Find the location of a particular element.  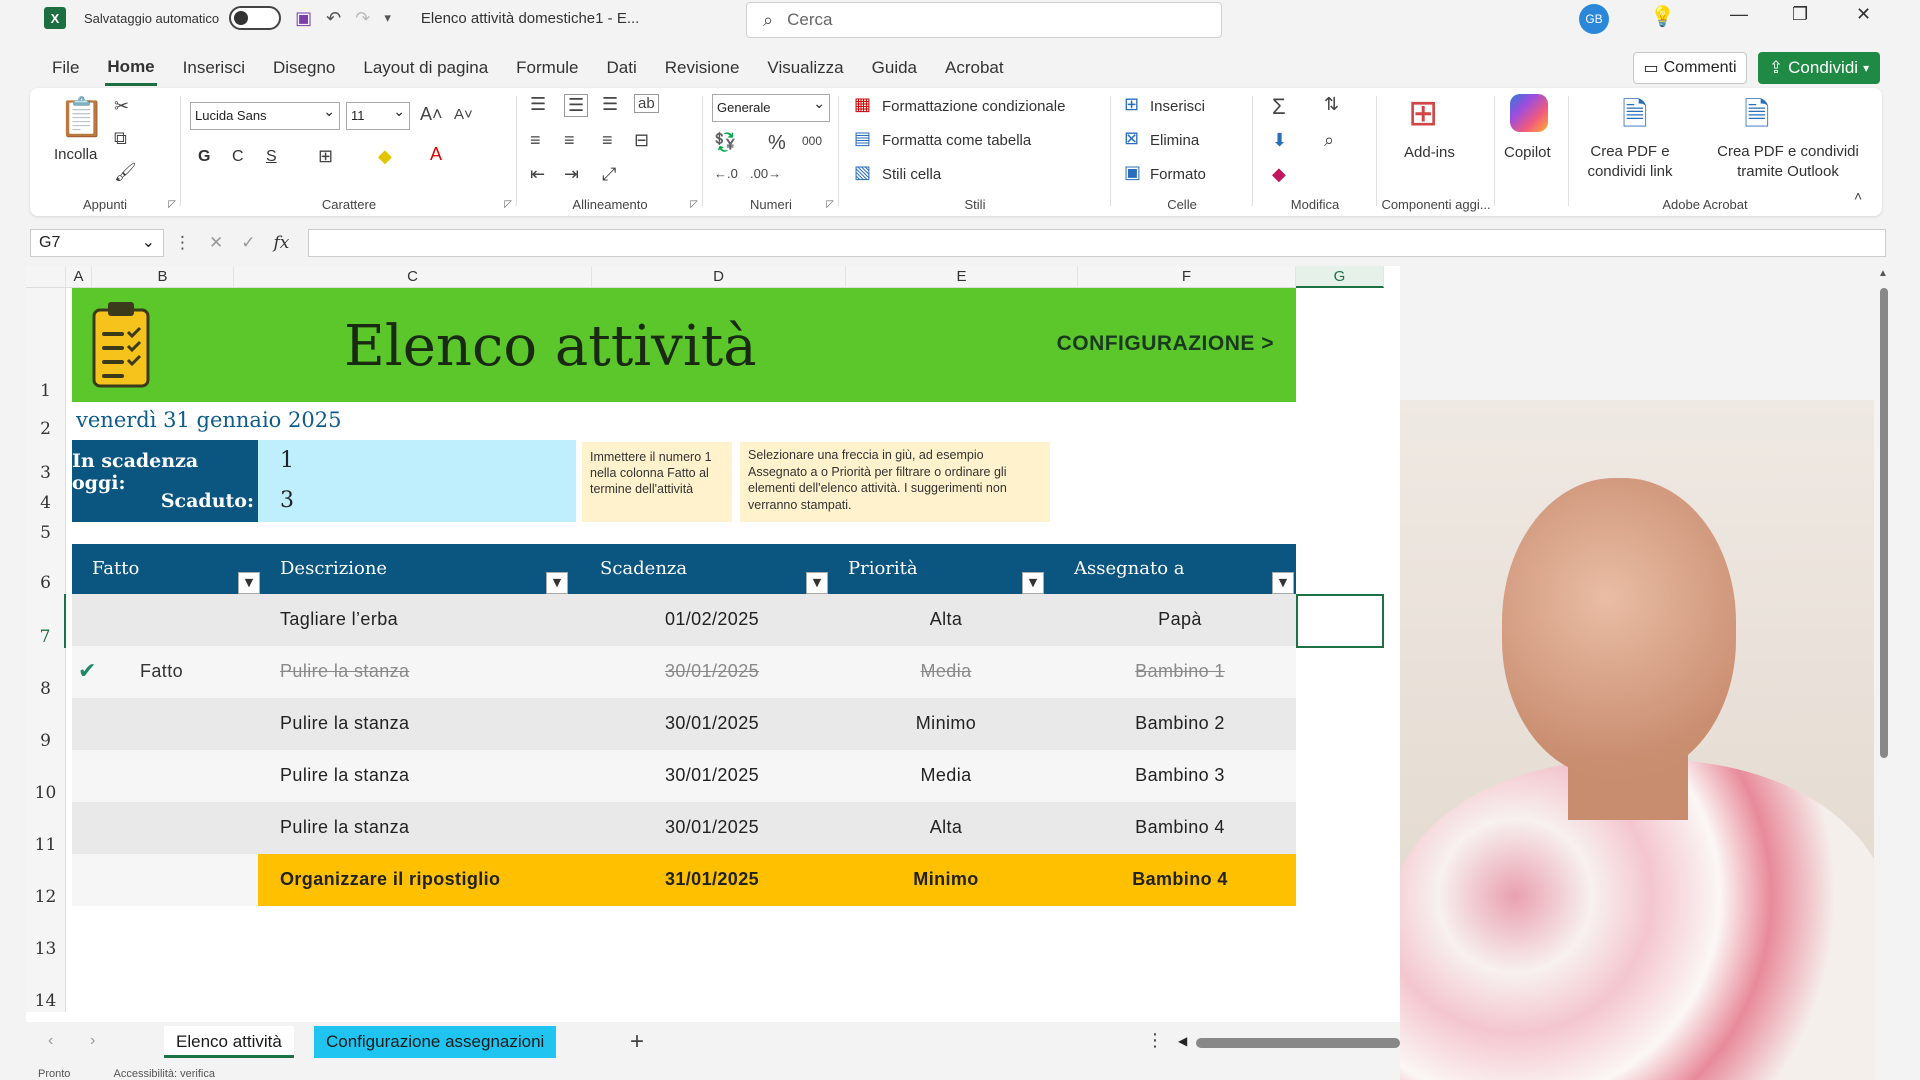

tab-formule: Formule is located at coordinates (547, 68).